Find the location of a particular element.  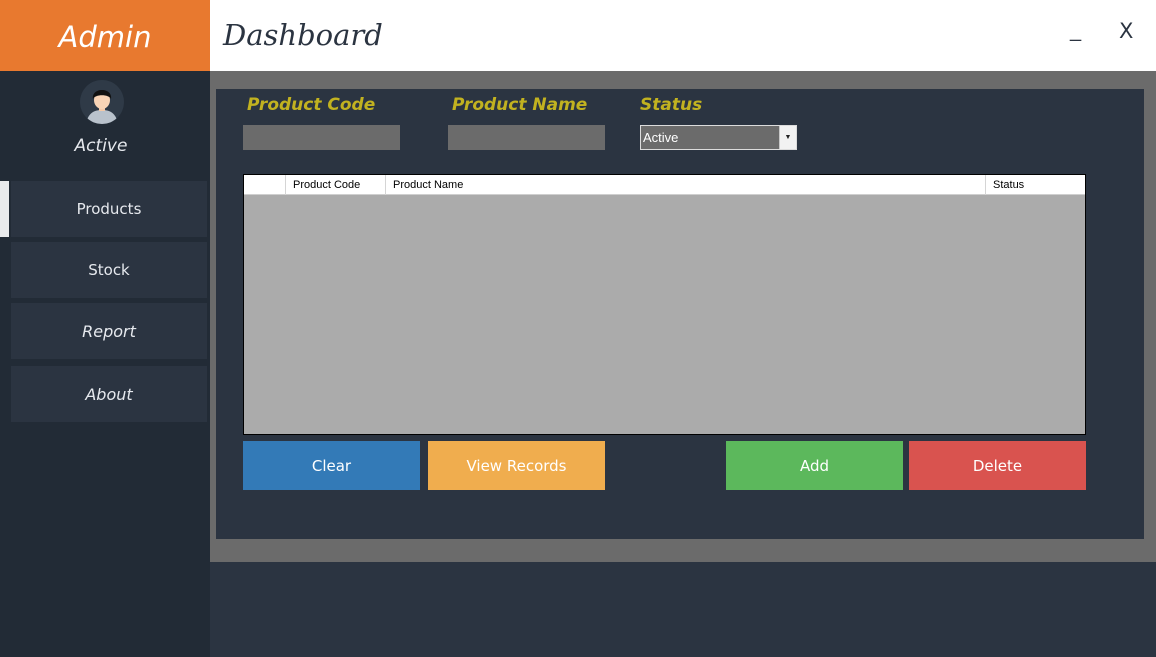

delete-button: Delete is located at coordinates (997, 465).